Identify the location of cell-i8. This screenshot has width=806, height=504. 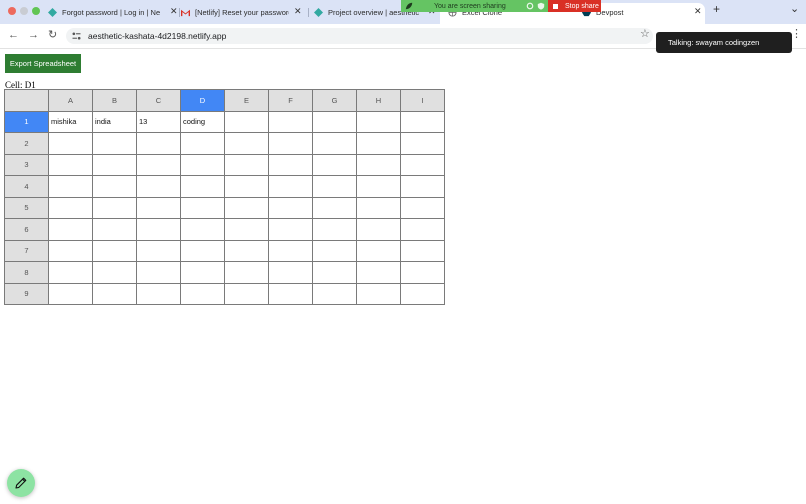
(422, 272).